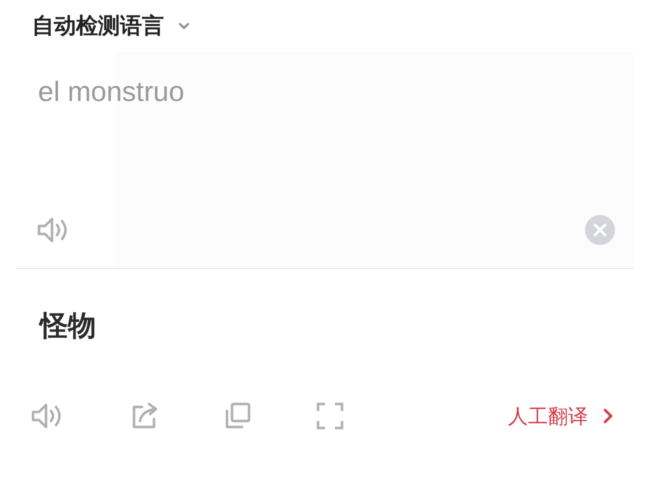 This screenshot has width=650, height=495. I want to click on fullscreen-icon, so click(330, 416).